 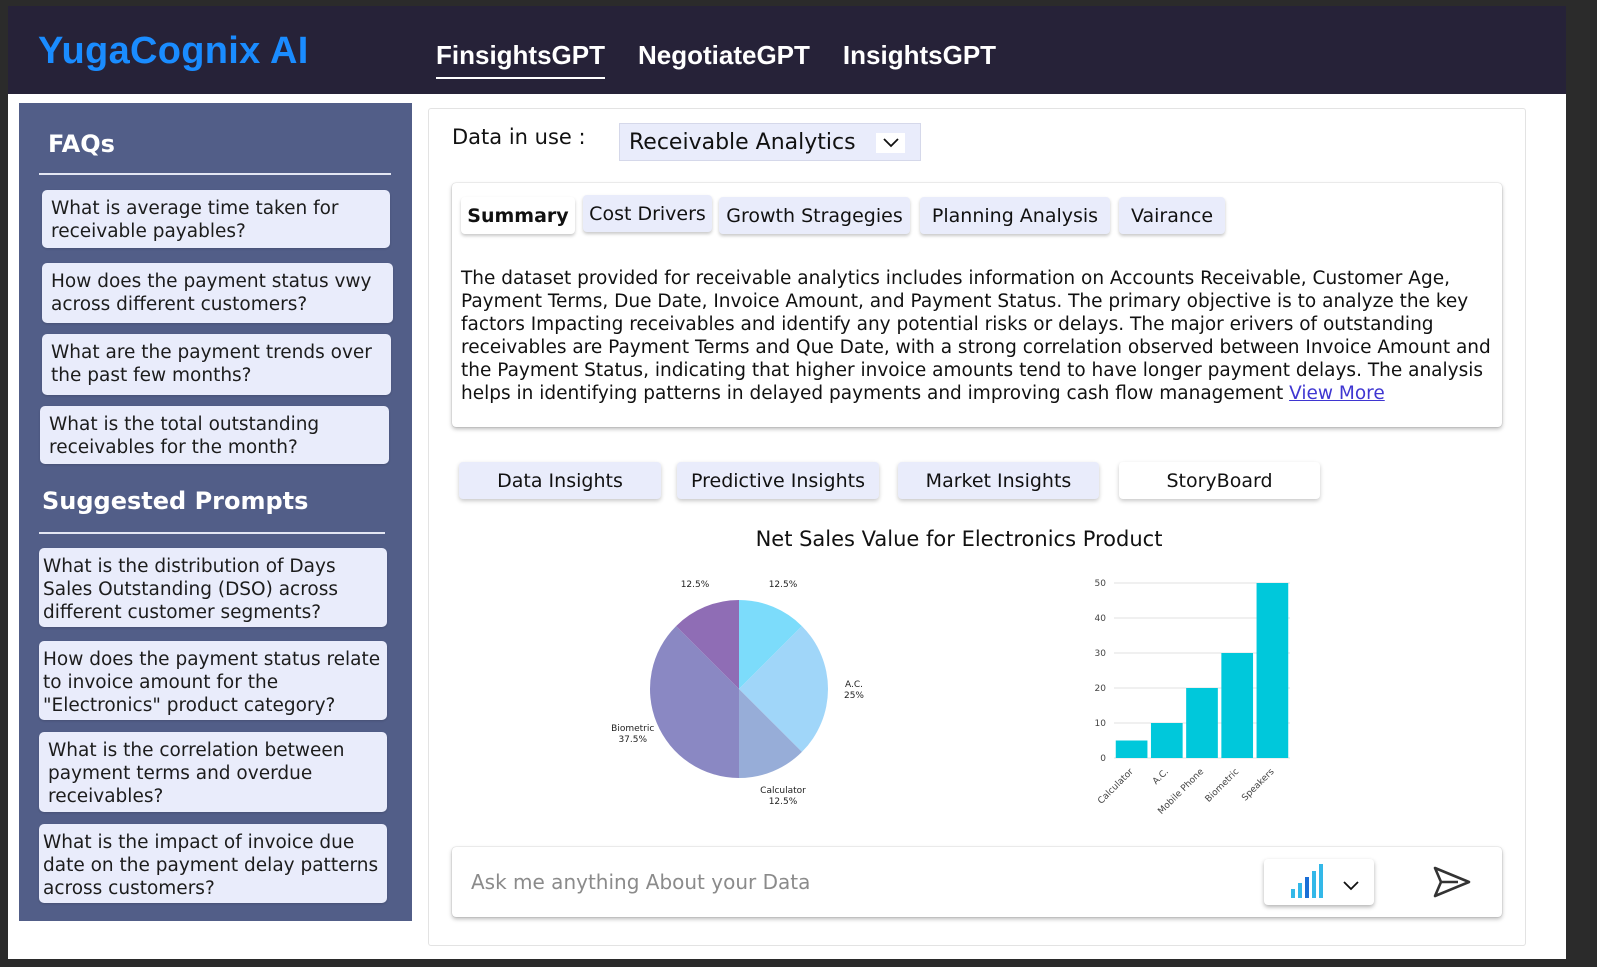 What do you see at coordinates (1116, 787) in the screenshot?
I see `x-tick-label: Calculator` at bounding box center [1116, 787].